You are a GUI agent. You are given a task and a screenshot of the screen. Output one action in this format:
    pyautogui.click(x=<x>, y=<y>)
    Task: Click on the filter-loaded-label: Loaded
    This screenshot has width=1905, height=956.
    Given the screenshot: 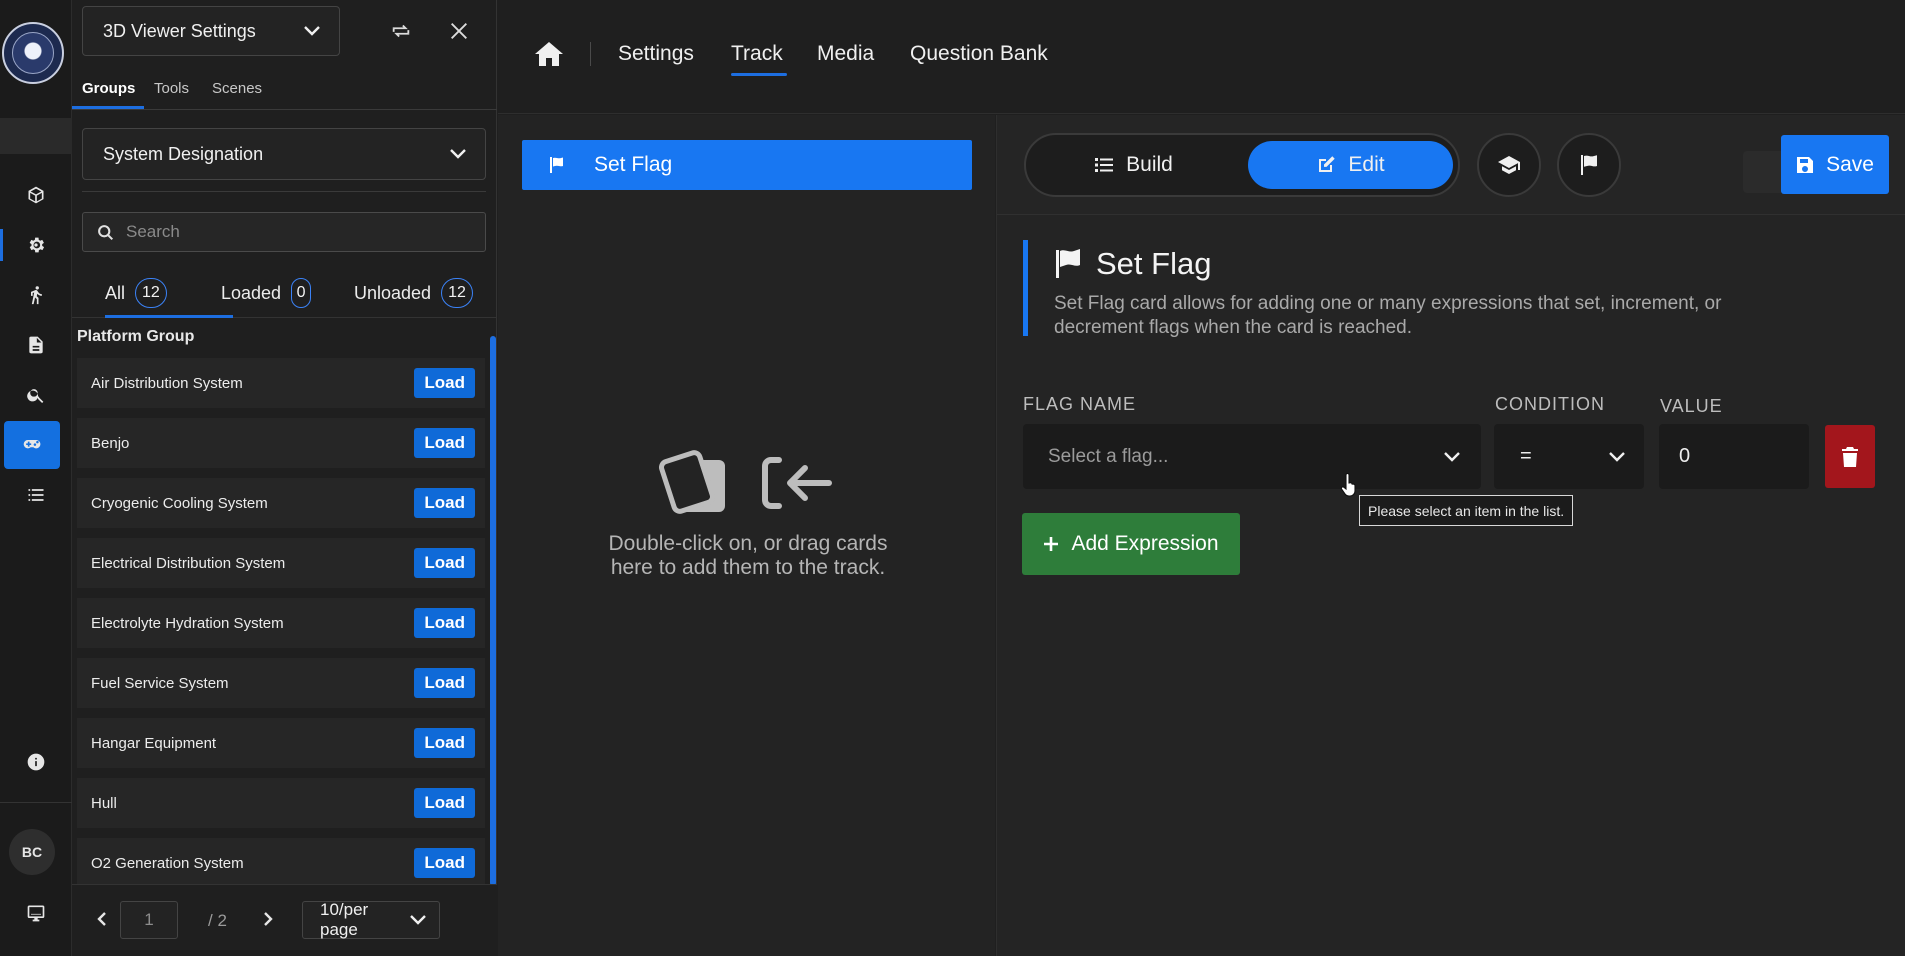 What is the action you would take?
    pyautogui.click(x=251, y=292)
    